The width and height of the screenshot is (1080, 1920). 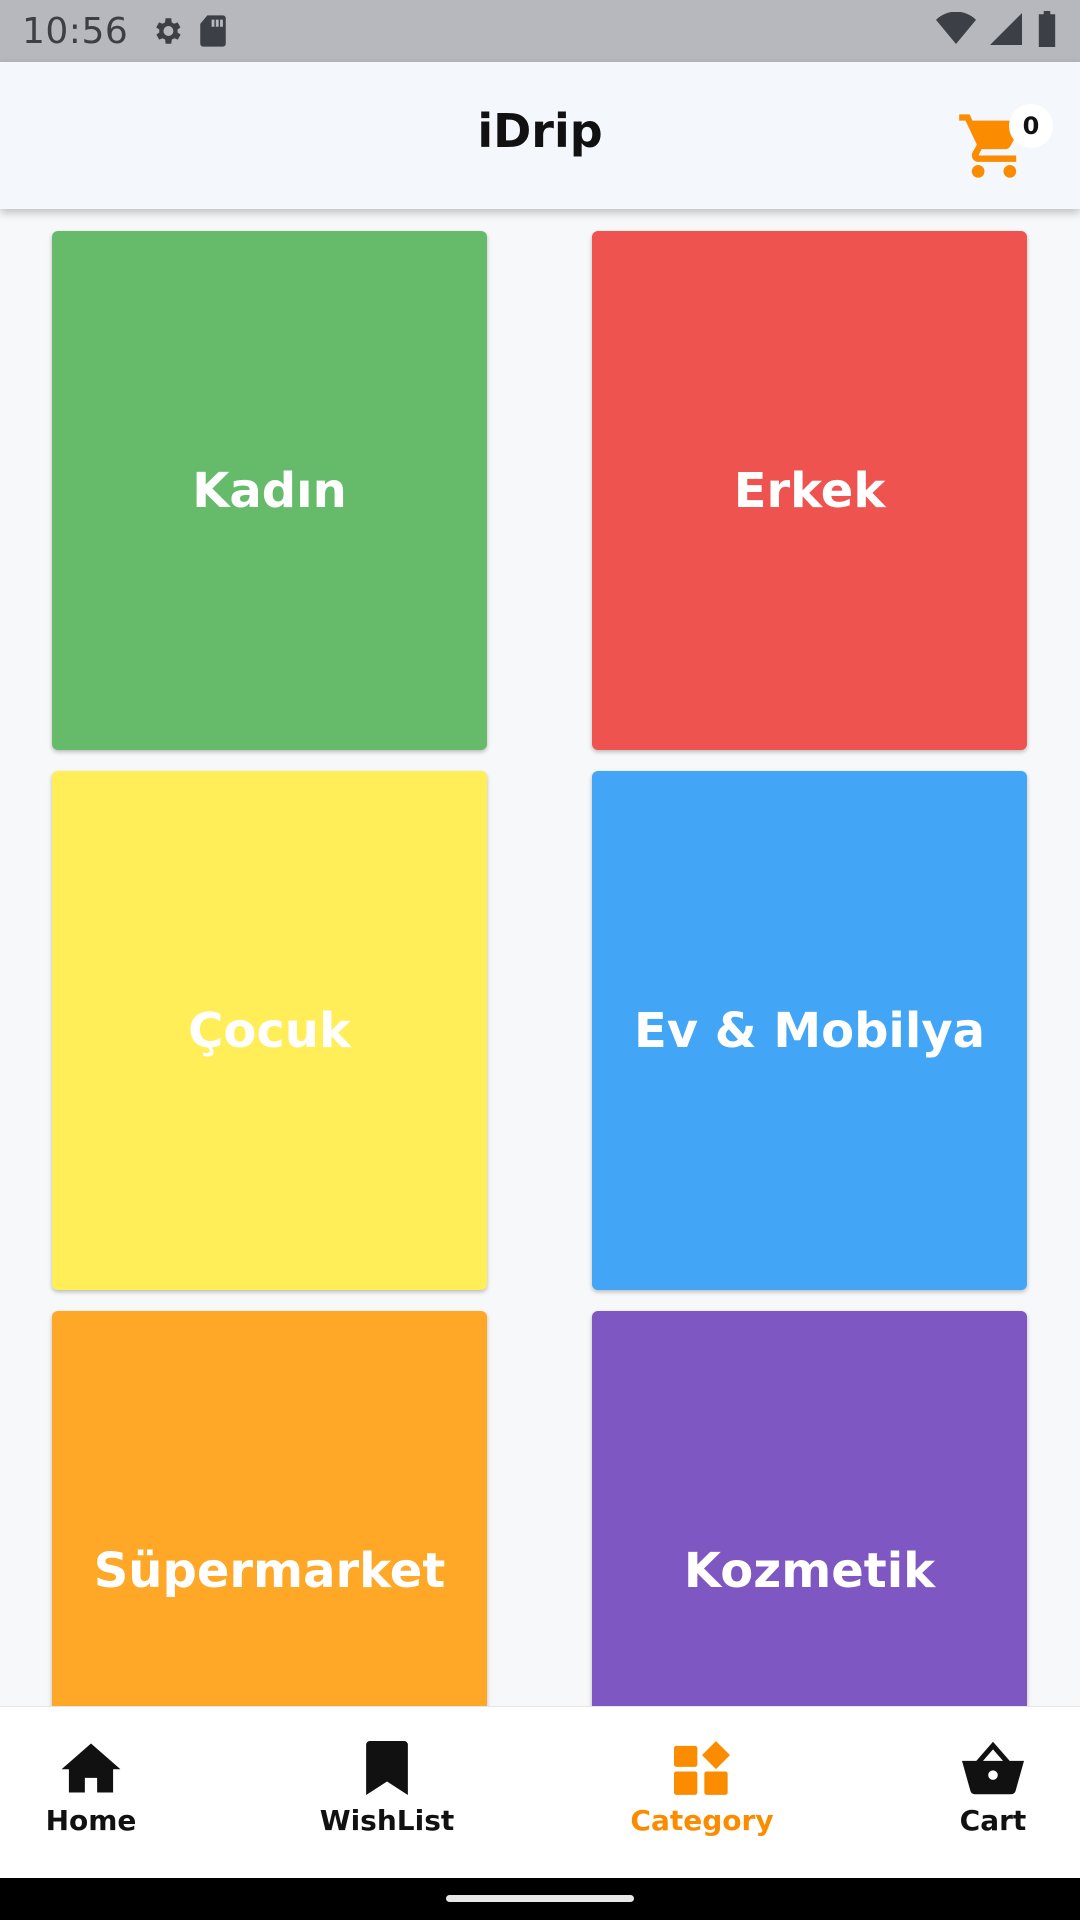 I want to click on category-tile-kozmetik: Kozmetik, so click(x=809, y=1508).